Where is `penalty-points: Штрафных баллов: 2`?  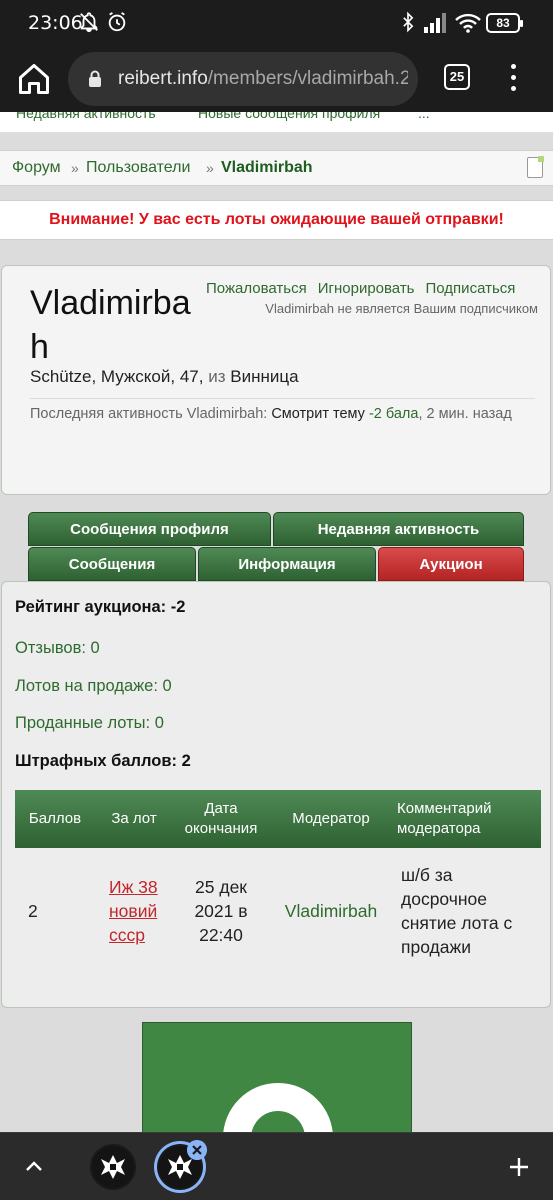
penalty-points: Штрафных баллов: 2 is located at coordinates (103, 761).